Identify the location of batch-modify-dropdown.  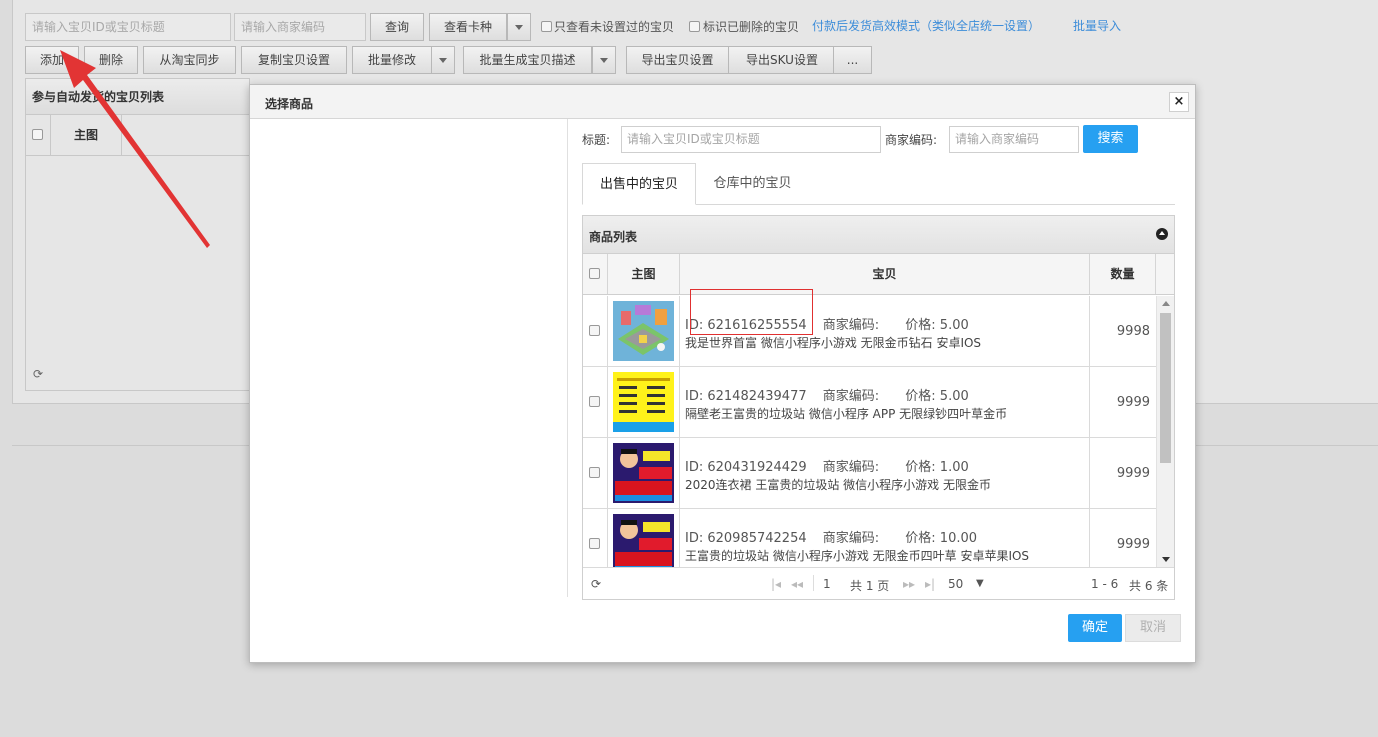
(443, 60).